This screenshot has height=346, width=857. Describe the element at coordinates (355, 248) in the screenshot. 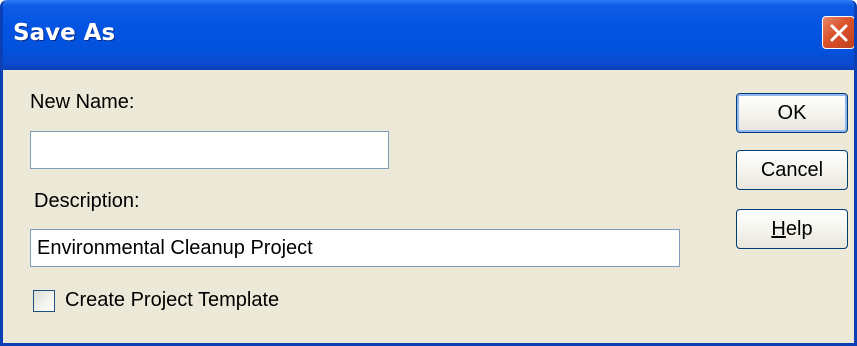

I see `description-input: Environmental Cleanup Project` at that location.